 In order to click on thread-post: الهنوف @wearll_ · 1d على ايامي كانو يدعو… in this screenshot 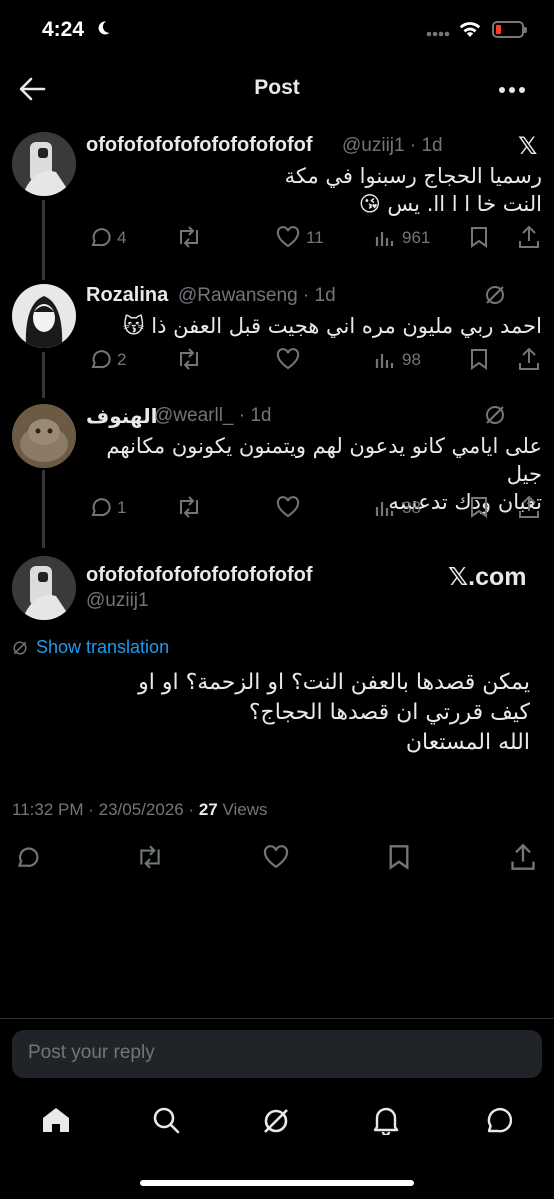, I will do `click(277, 465)`.